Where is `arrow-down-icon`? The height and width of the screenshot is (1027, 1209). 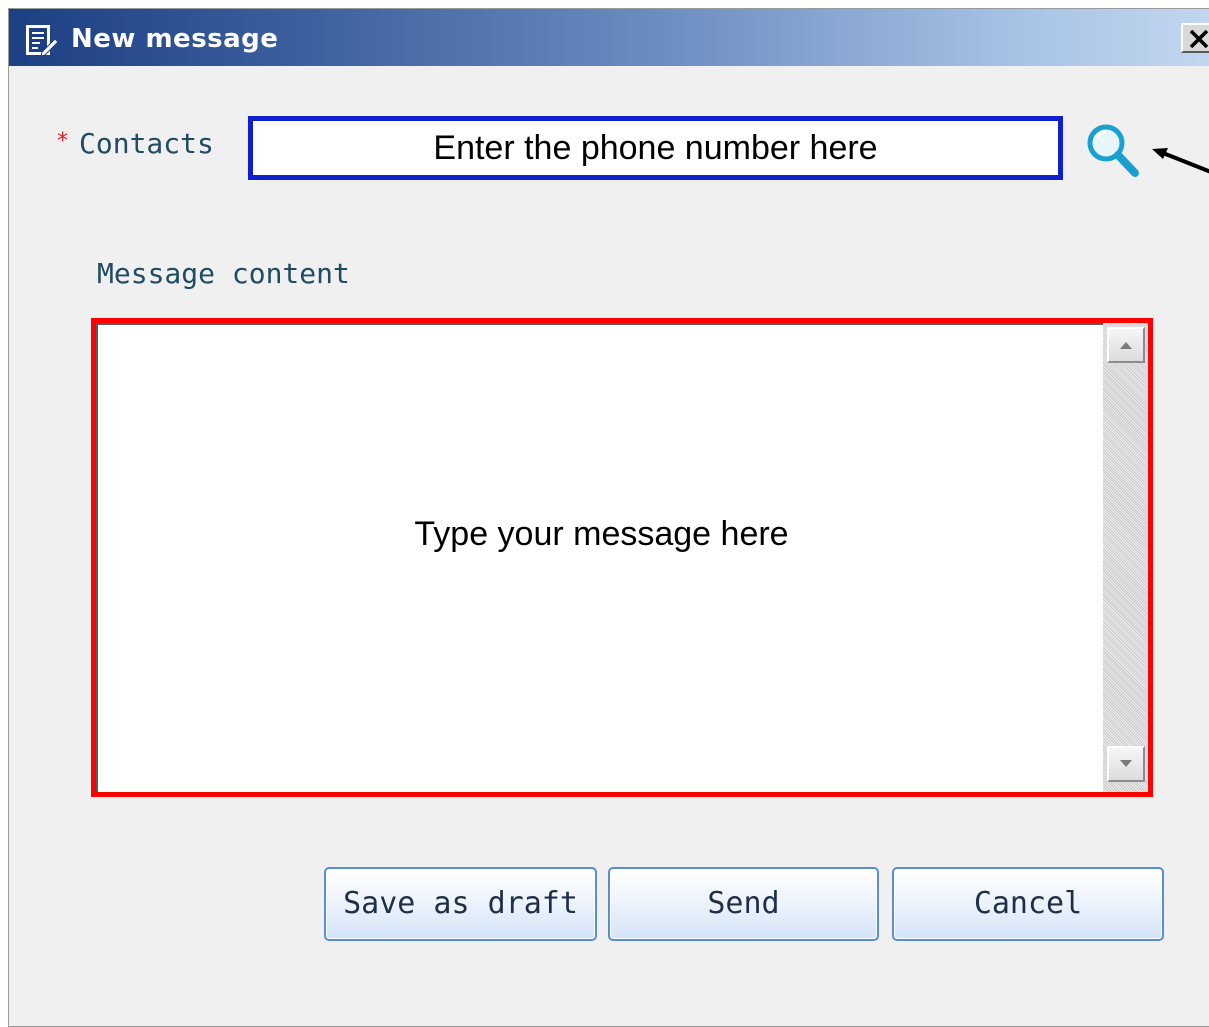 arrow-down-icon is located at coordinates (1126, 763).